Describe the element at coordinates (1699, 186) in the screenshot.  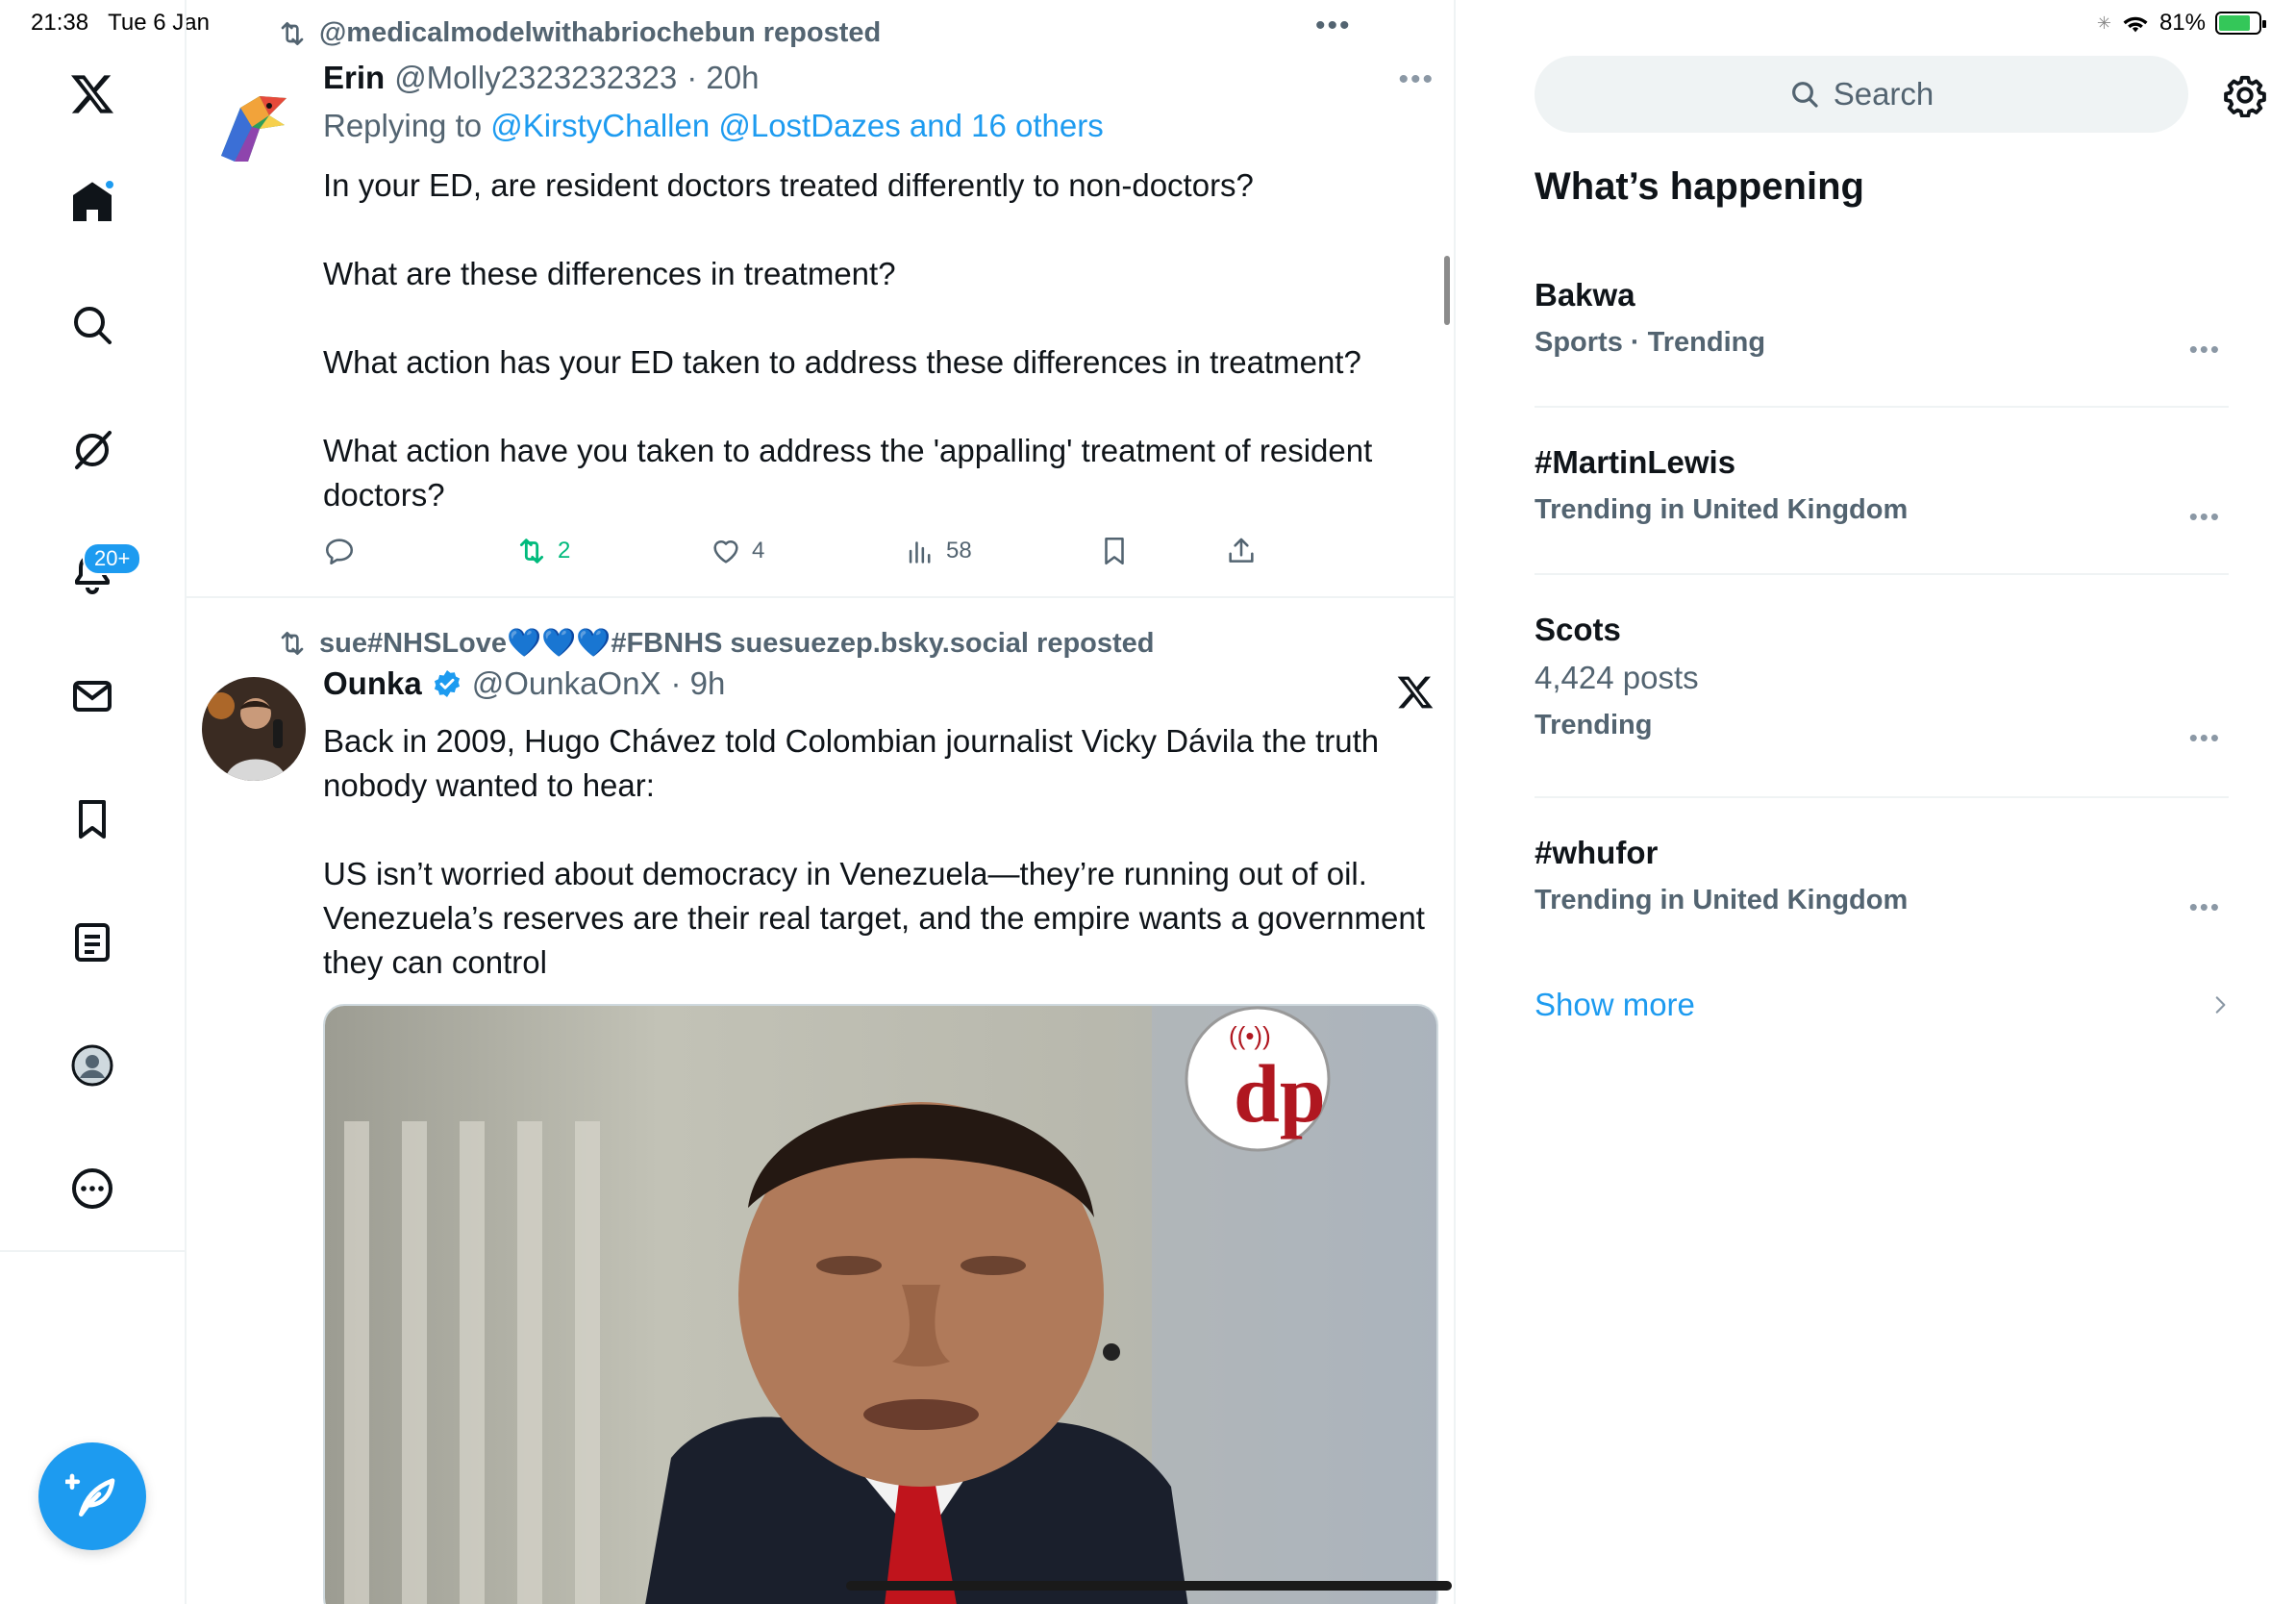
I see `section-title: What’s happening` at that location.